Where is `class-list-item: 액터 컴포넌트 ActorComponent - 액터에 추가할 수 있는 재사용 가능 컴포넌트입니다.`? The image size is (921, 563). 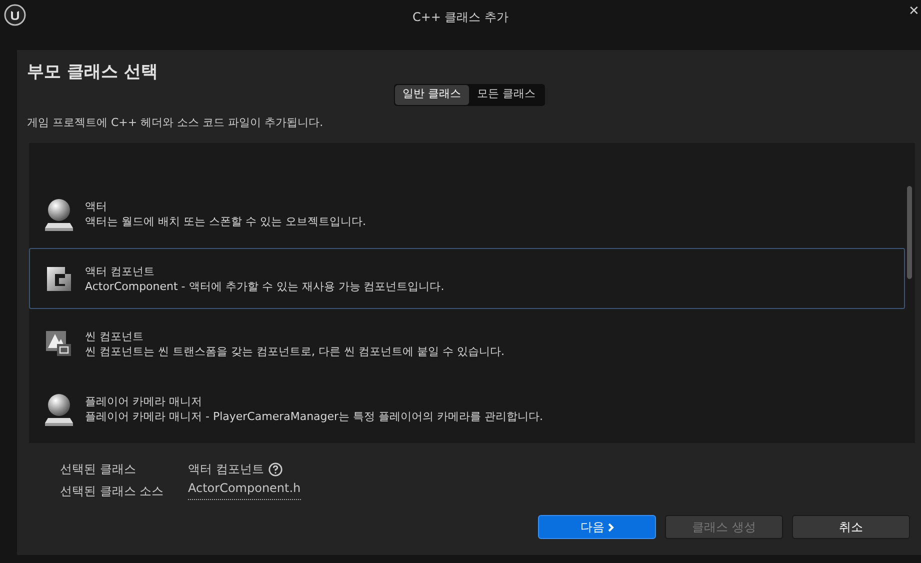 class-list-item: 액터 컴포넌트 ActorComponent - 액터에 추가할 수 있는 재사용 가능 컴포넌트입니다. is located at coordinates (467, 278).